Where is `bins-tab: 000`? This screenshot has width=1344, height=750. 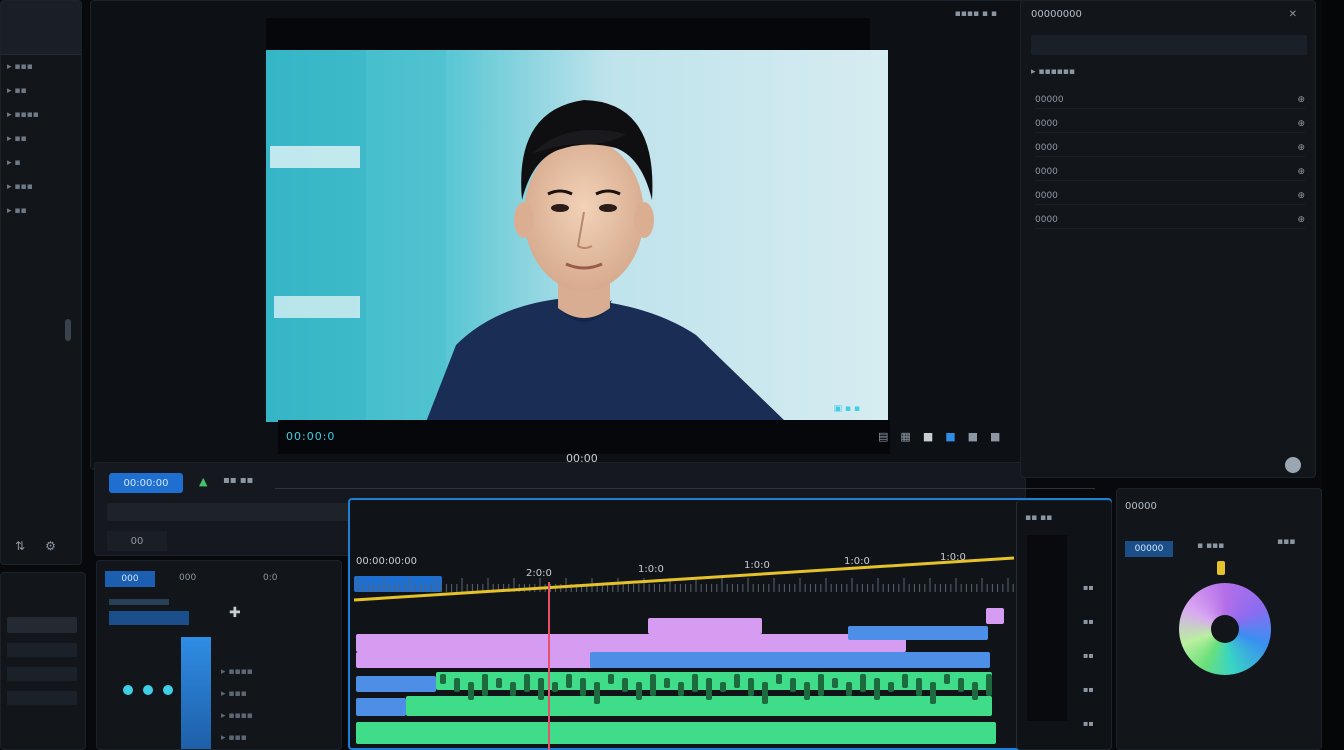 bins-tab: 000 is located at coordinates (187, 578).